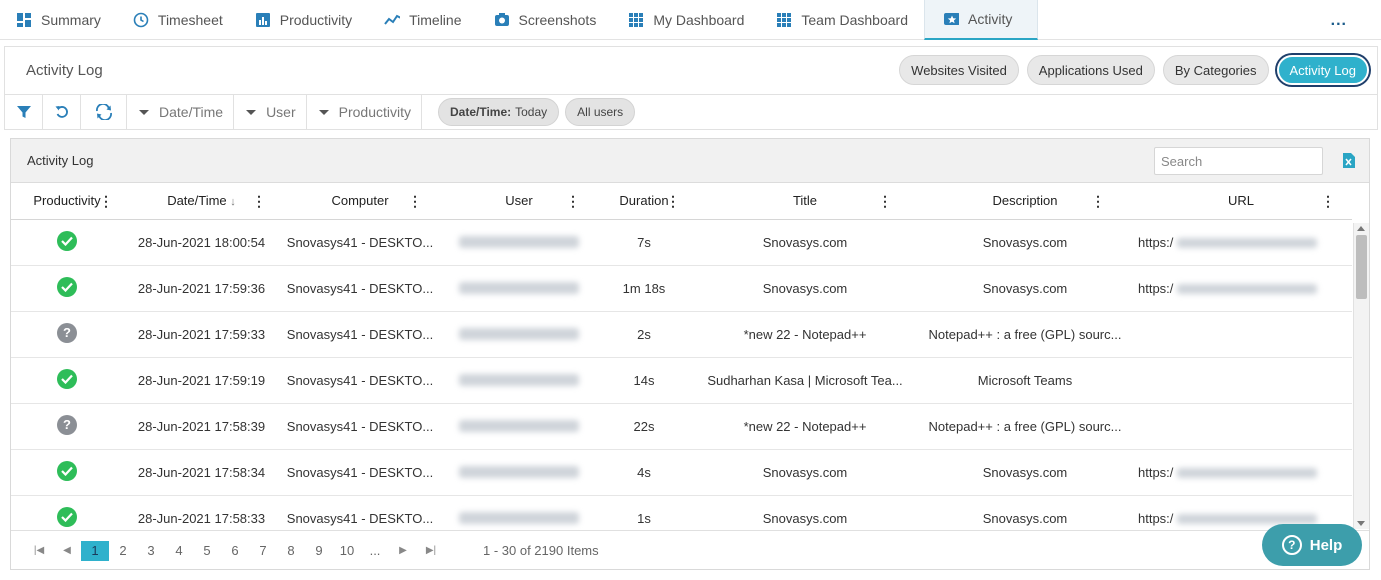  Describe the element at coordinates (178, 20) in the screenshot. I see `tab-timesheet: Timesheet` at that location.